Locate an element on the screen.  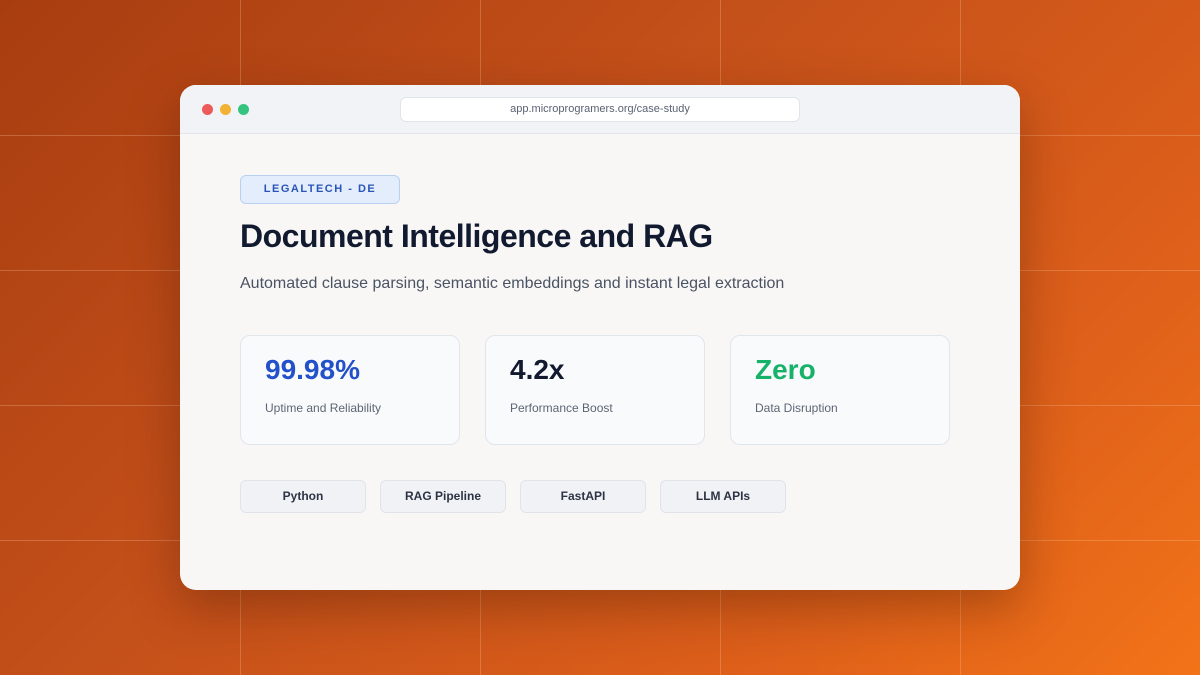
tech-tag-rag-pipeline: RAG Pipeline is located at coordinates (443, 496).